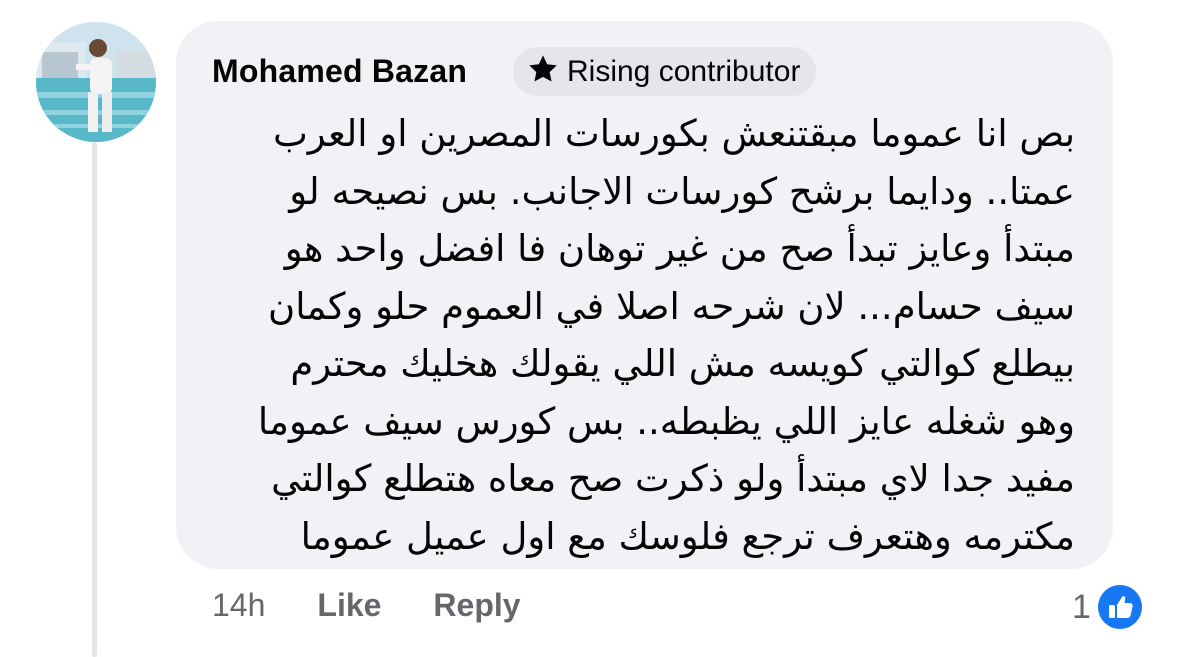 Image resolution: width=1179 pixels, height=657 pixels. What do you see at coordinates (684, 71) in the screenshot?
I see `badge-label: Rising contributor` at bounding box center [684, 71].